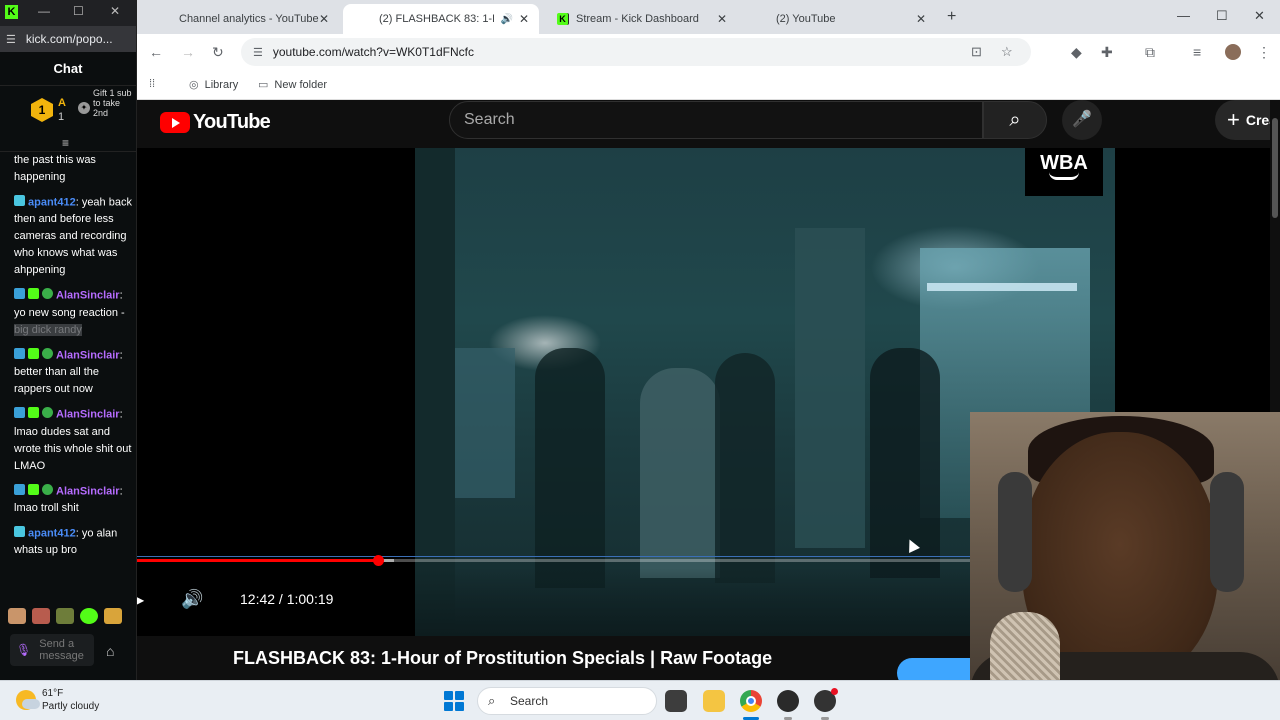 The height and width of the screenshot is (720, 1280). I want to click on youtube-masthead: YouTube Search ⌕ 🎤 +Create, so click(708, 124).